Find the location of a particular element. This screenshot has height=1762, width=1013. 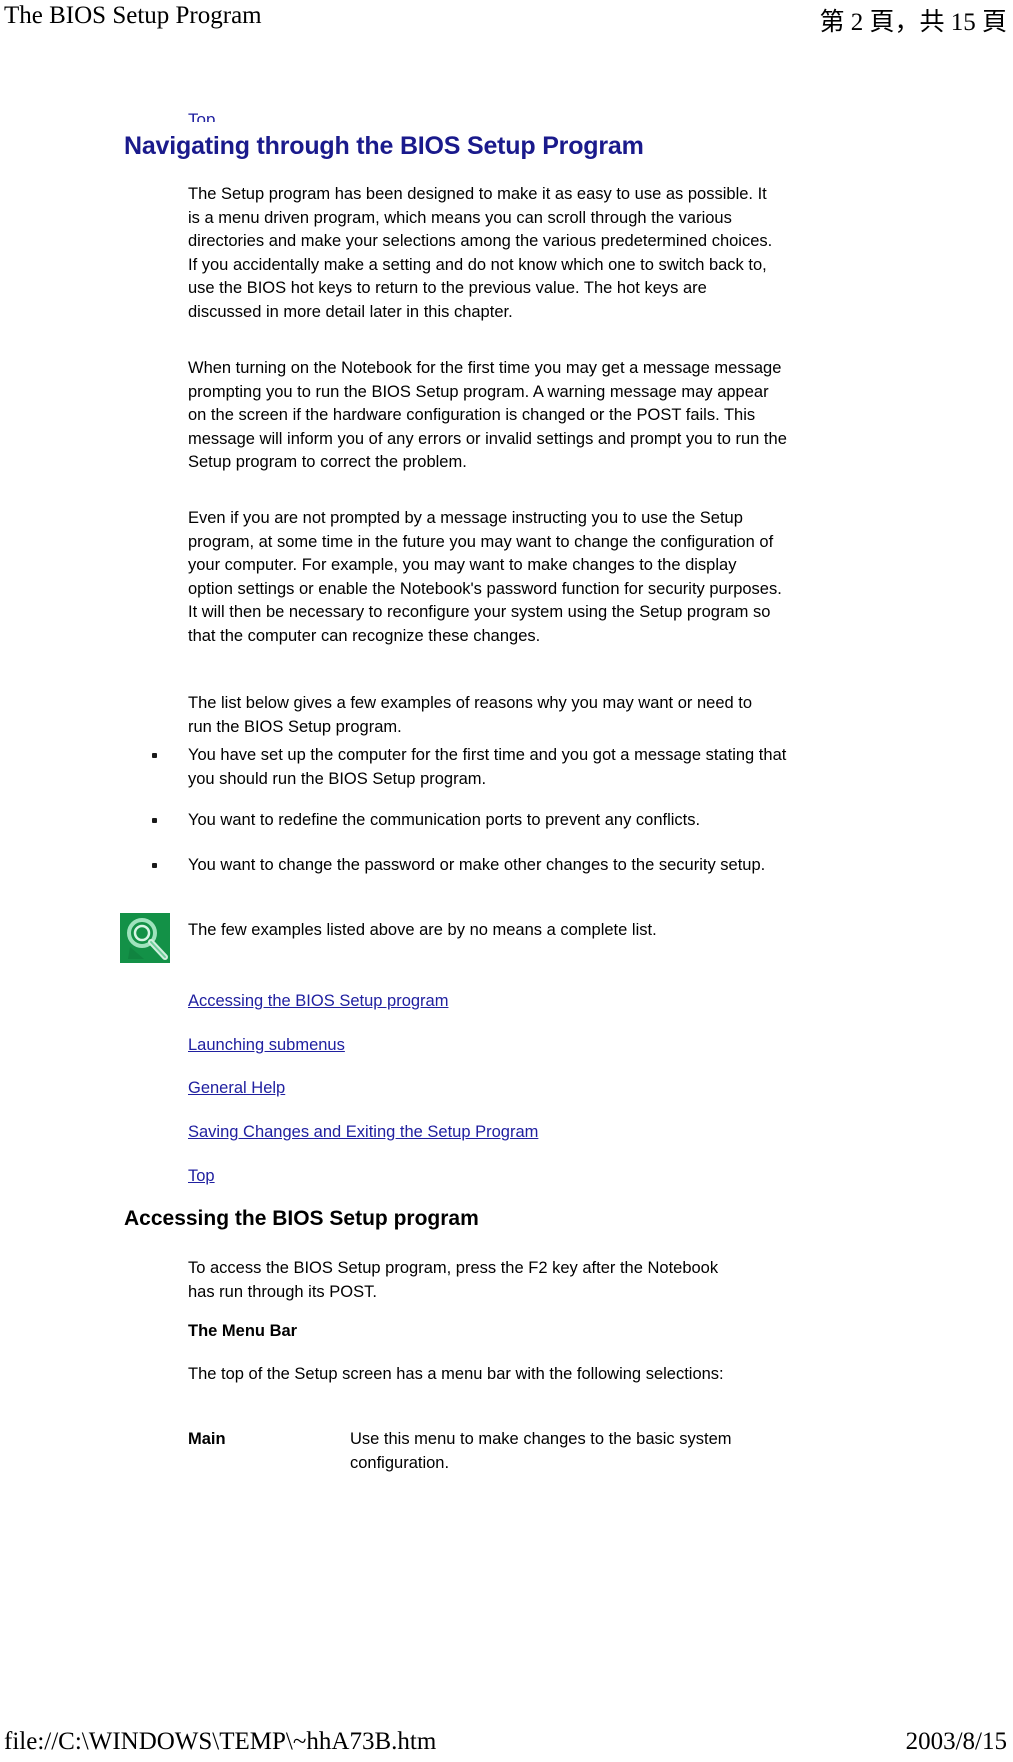

subsection-title: Accessing the BIOS Setup program is located at coordinates (301, 1218).